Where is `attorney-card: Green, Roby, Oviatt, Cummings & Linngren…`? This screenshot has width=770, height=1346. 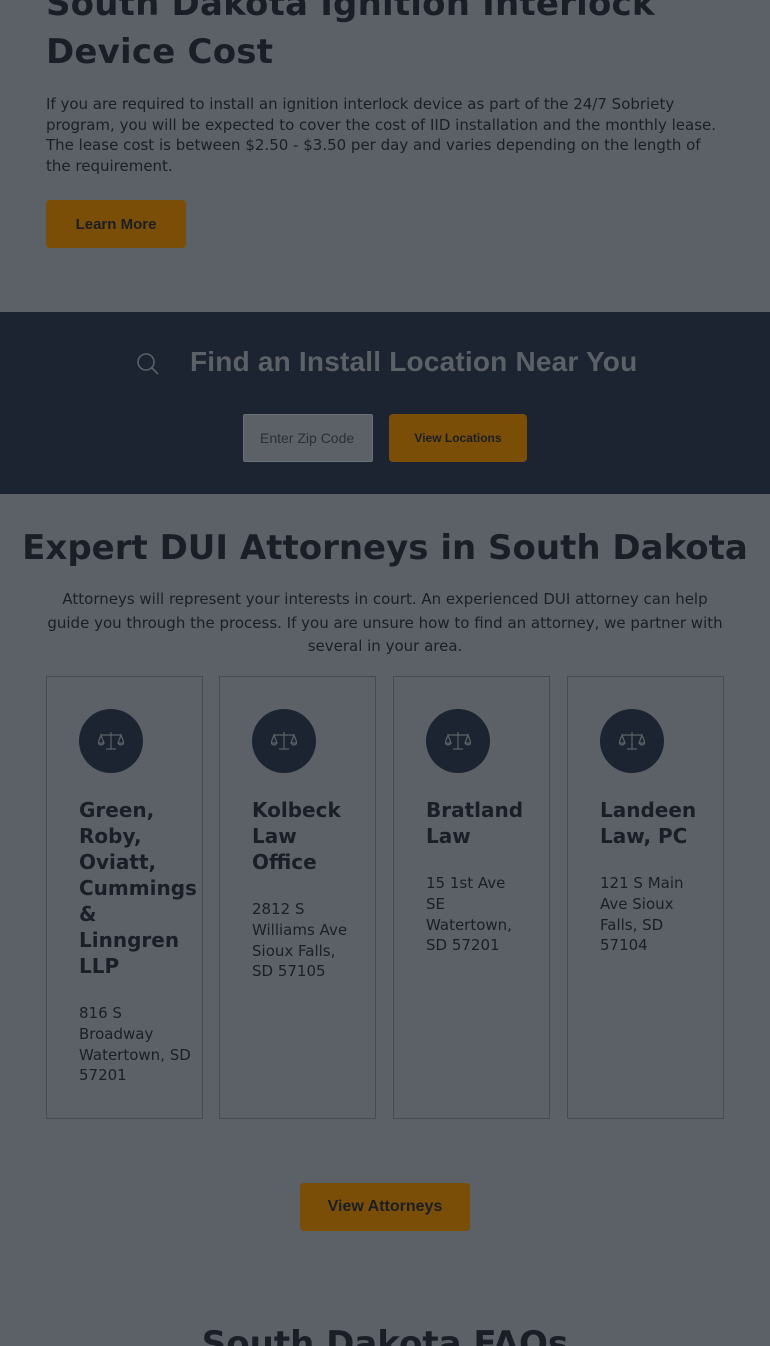
attorney-card: Green, Roby, Oviatt, Cummings & Linngren… is located at coordinates (124, 897).